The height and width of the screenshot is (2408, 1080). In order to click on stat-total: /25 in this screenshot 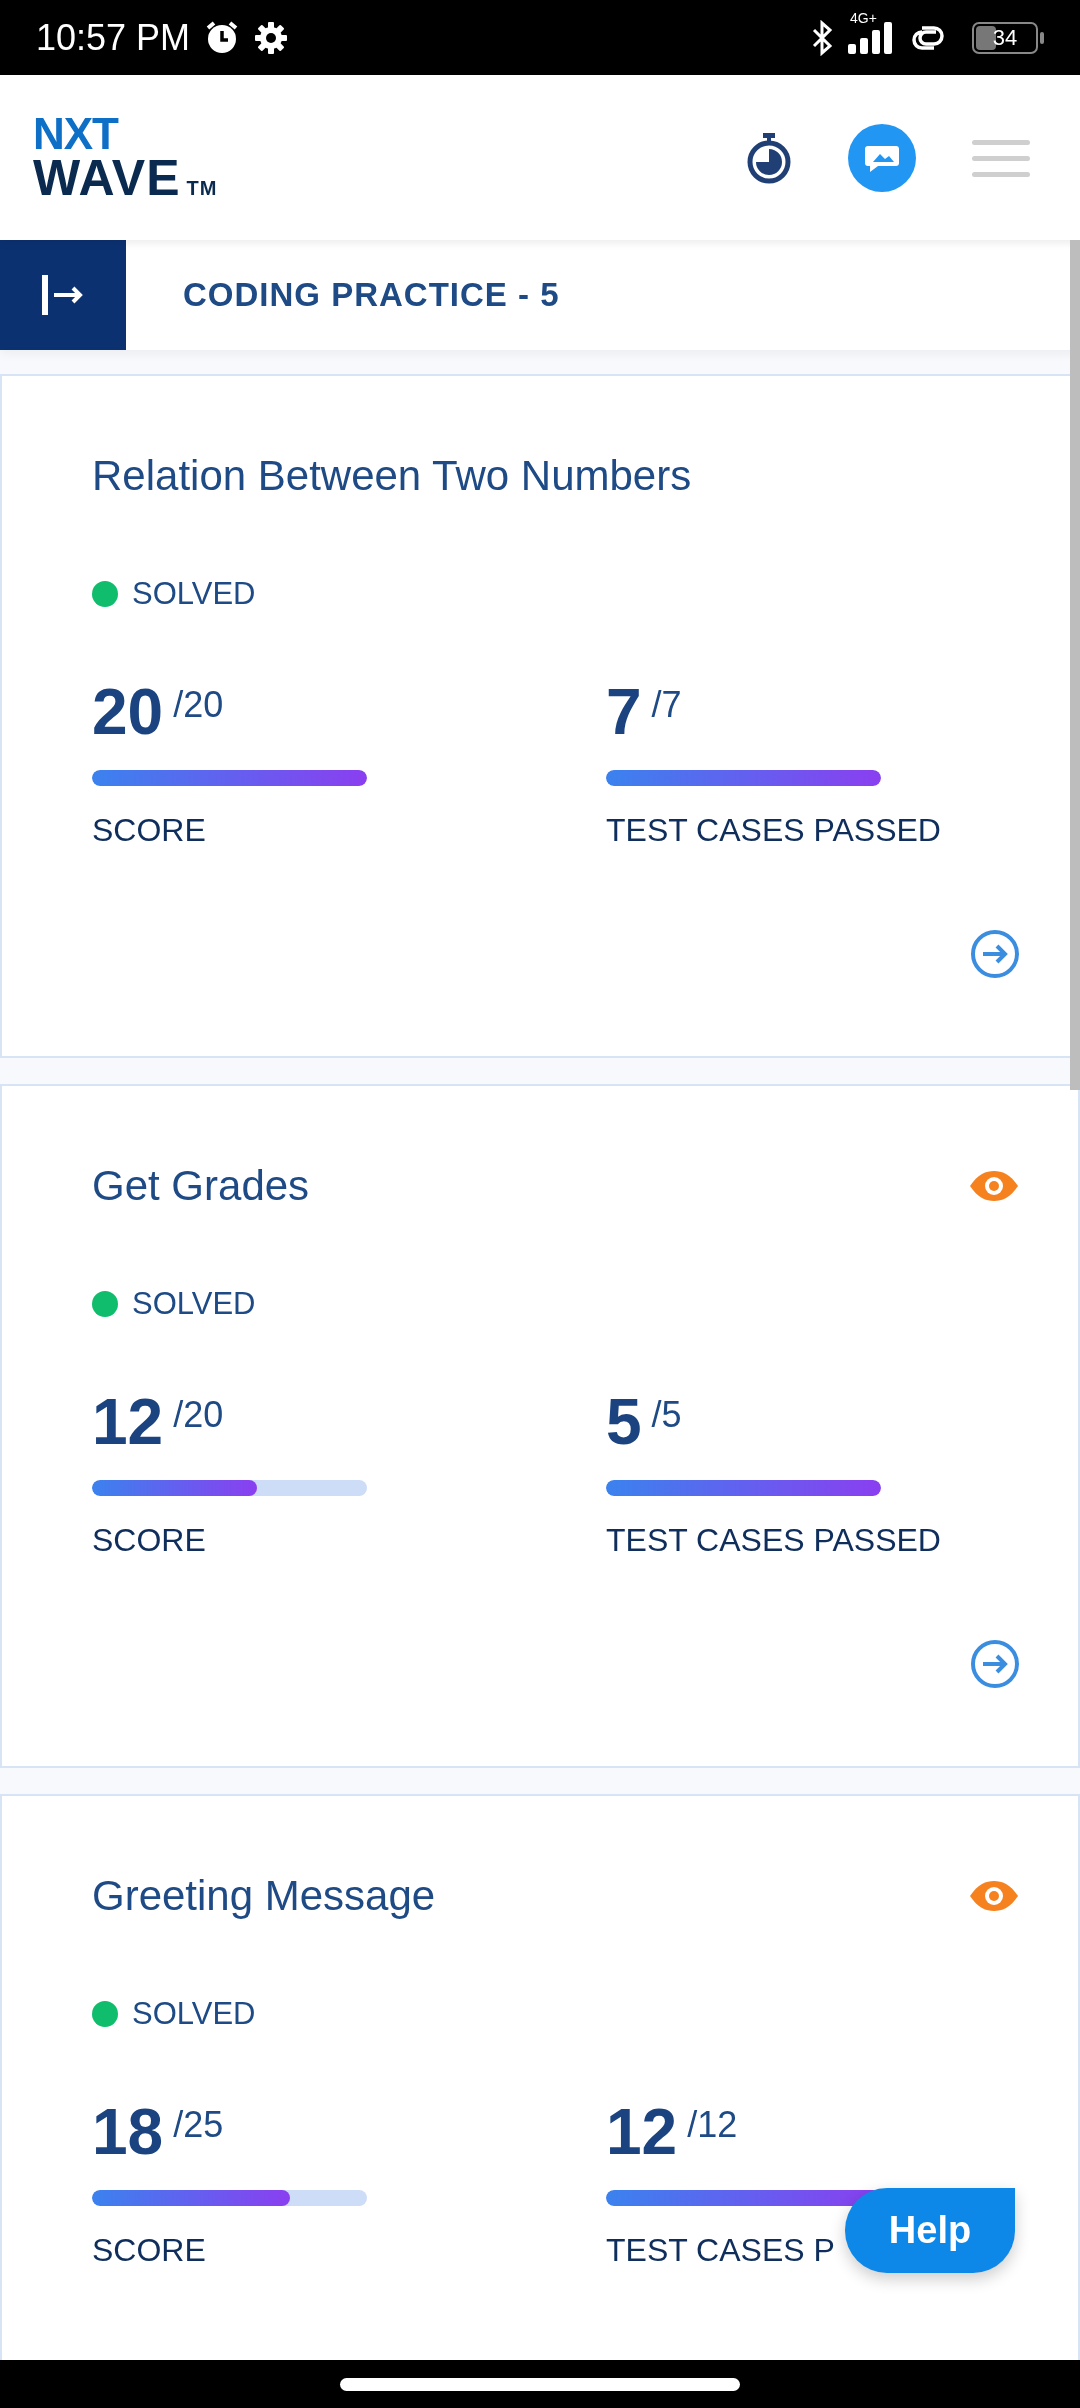, I will do `click(198, 2125)`.